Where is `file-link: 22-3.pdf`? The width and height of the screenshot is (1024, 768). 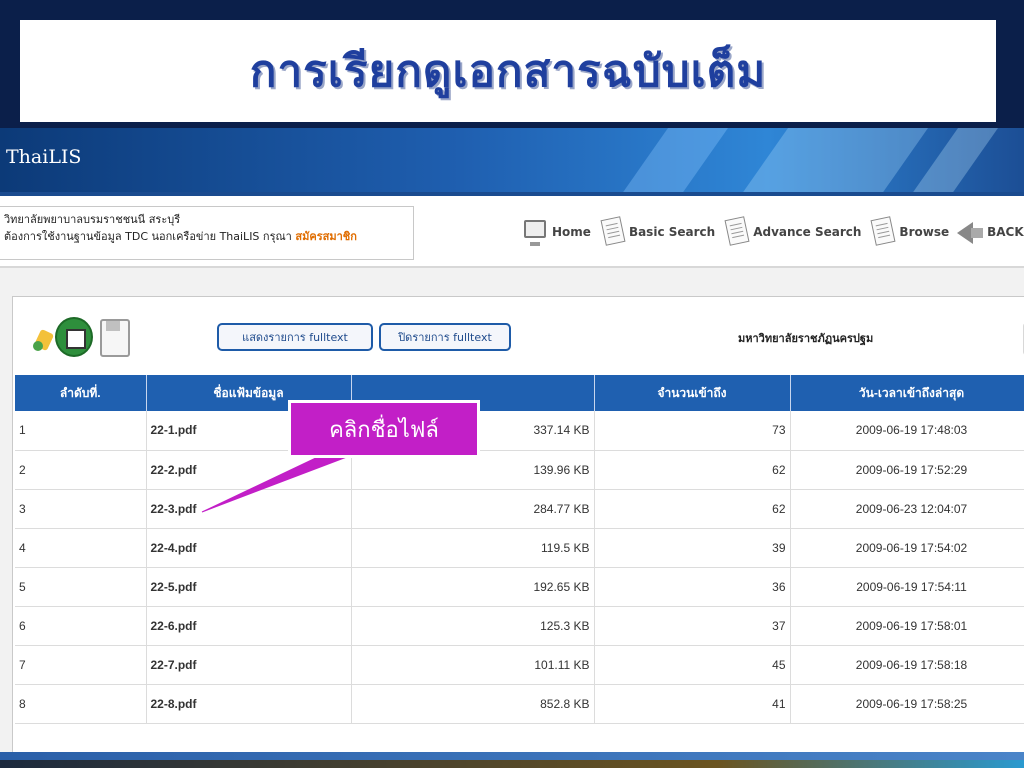
file-link: 22-3.pdf is located at coordinates (249, 509).